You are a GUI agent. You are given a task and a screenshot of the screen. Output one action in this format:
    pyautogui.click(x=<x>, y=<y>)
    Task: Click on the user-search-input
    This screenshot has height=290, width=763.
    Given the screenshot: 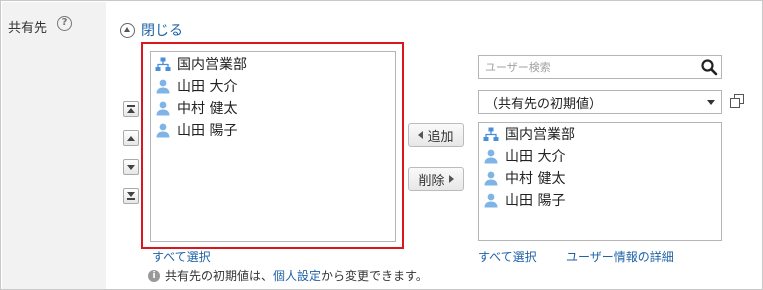 What is the action you would take?
    pyautogui.click(x=586, y=67)
    